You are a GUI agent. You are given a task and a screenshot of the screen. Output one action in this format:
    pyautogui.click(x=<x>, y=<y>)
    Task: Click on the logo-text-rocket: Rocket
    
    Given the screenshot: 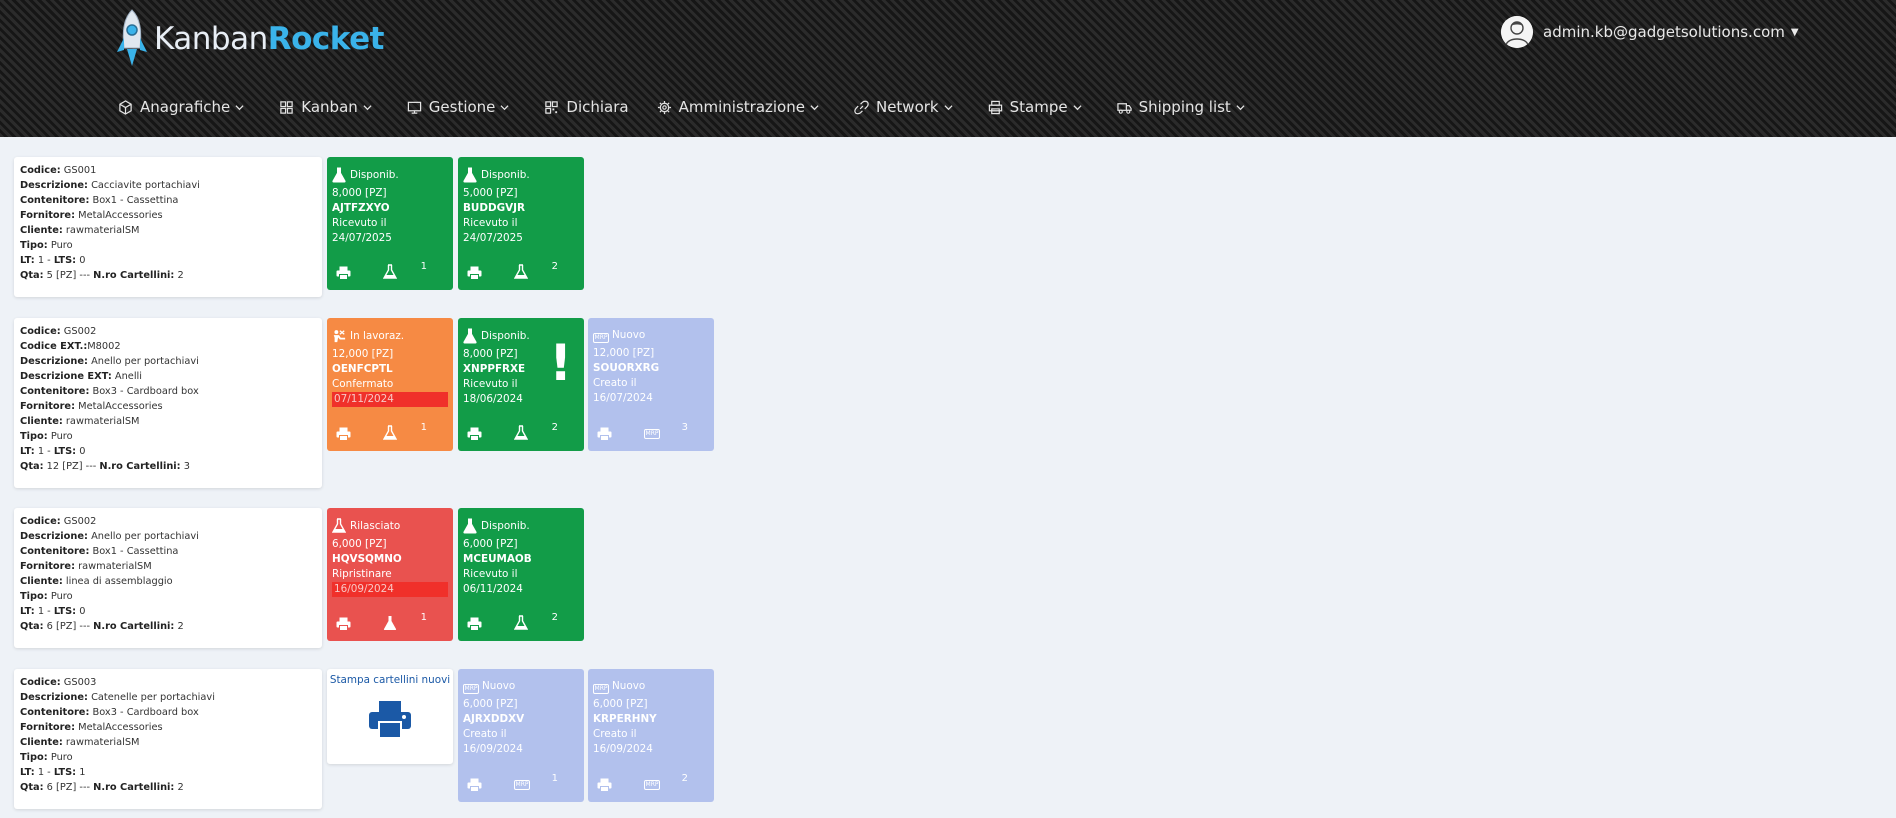 What is the action you would take?
    pyautogui.click(x=326, y=39)
    